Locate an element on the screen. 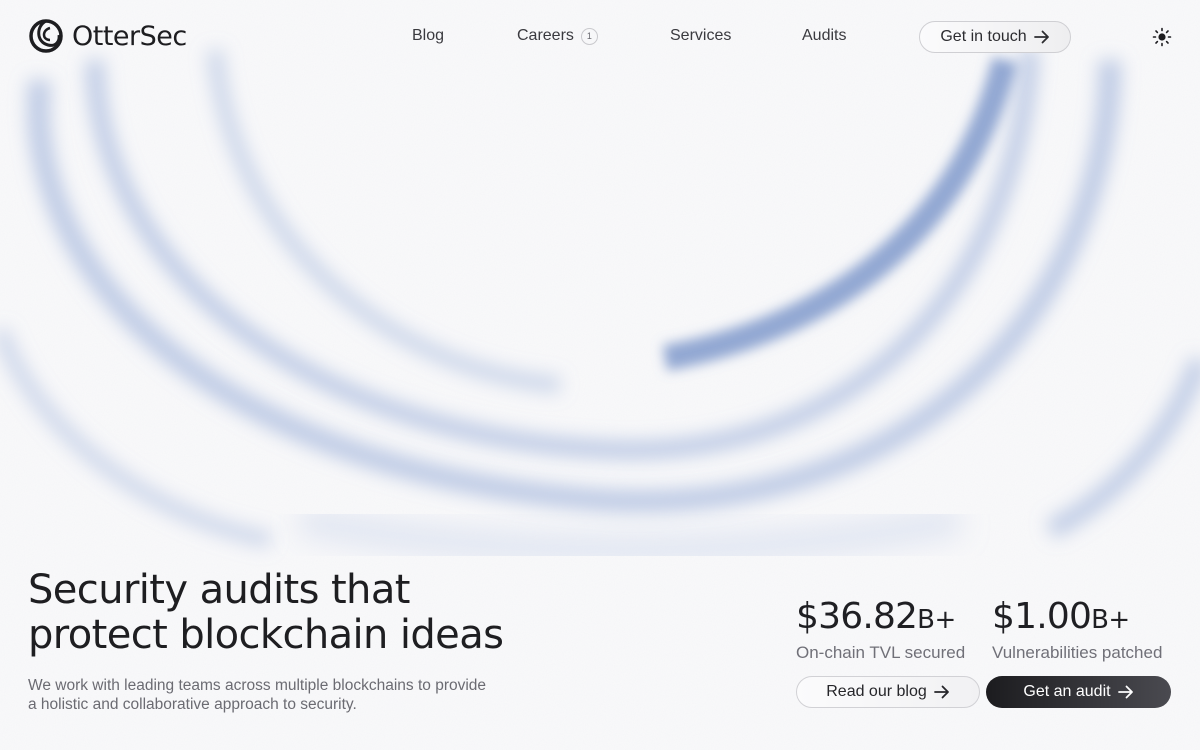 The height and width of the screenshot is (750, 1200). stat-value: $36.82B+ is located at coordinates (880, 618).